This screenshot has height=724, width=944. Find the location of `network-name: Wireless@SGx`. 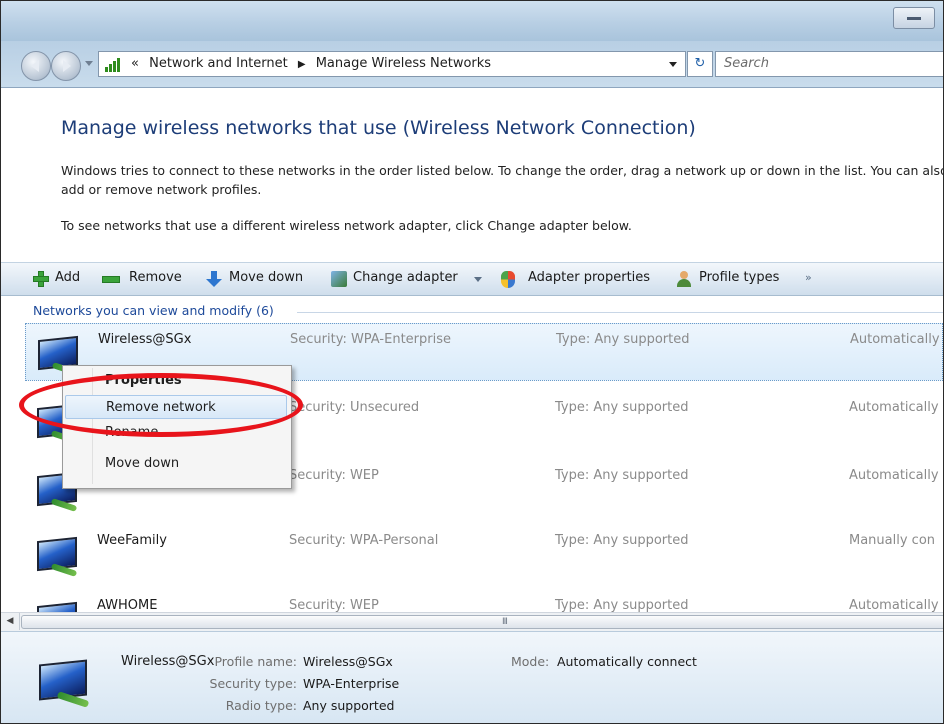

network-name: Wireless@SGx is located at coordinates (145, 339).